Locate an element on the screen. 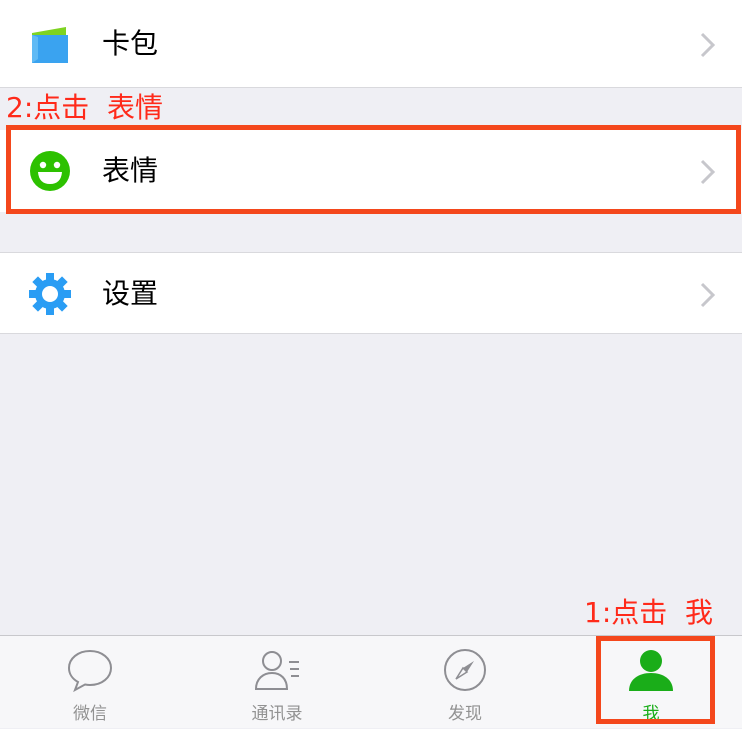  tab-discover: 发现 is located at coordinates (465, 682).